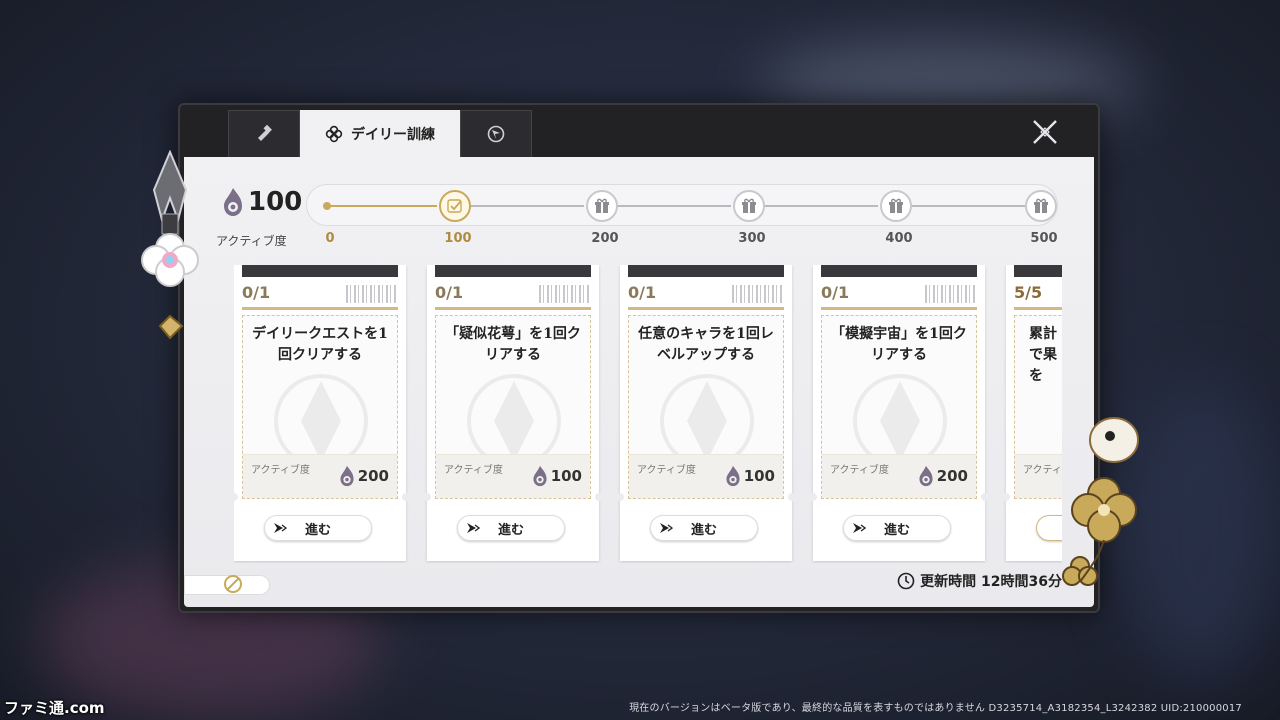 This screenshot has height=720, width=1280. I want to click on clover-ornament-icon, so click(1100, 501).